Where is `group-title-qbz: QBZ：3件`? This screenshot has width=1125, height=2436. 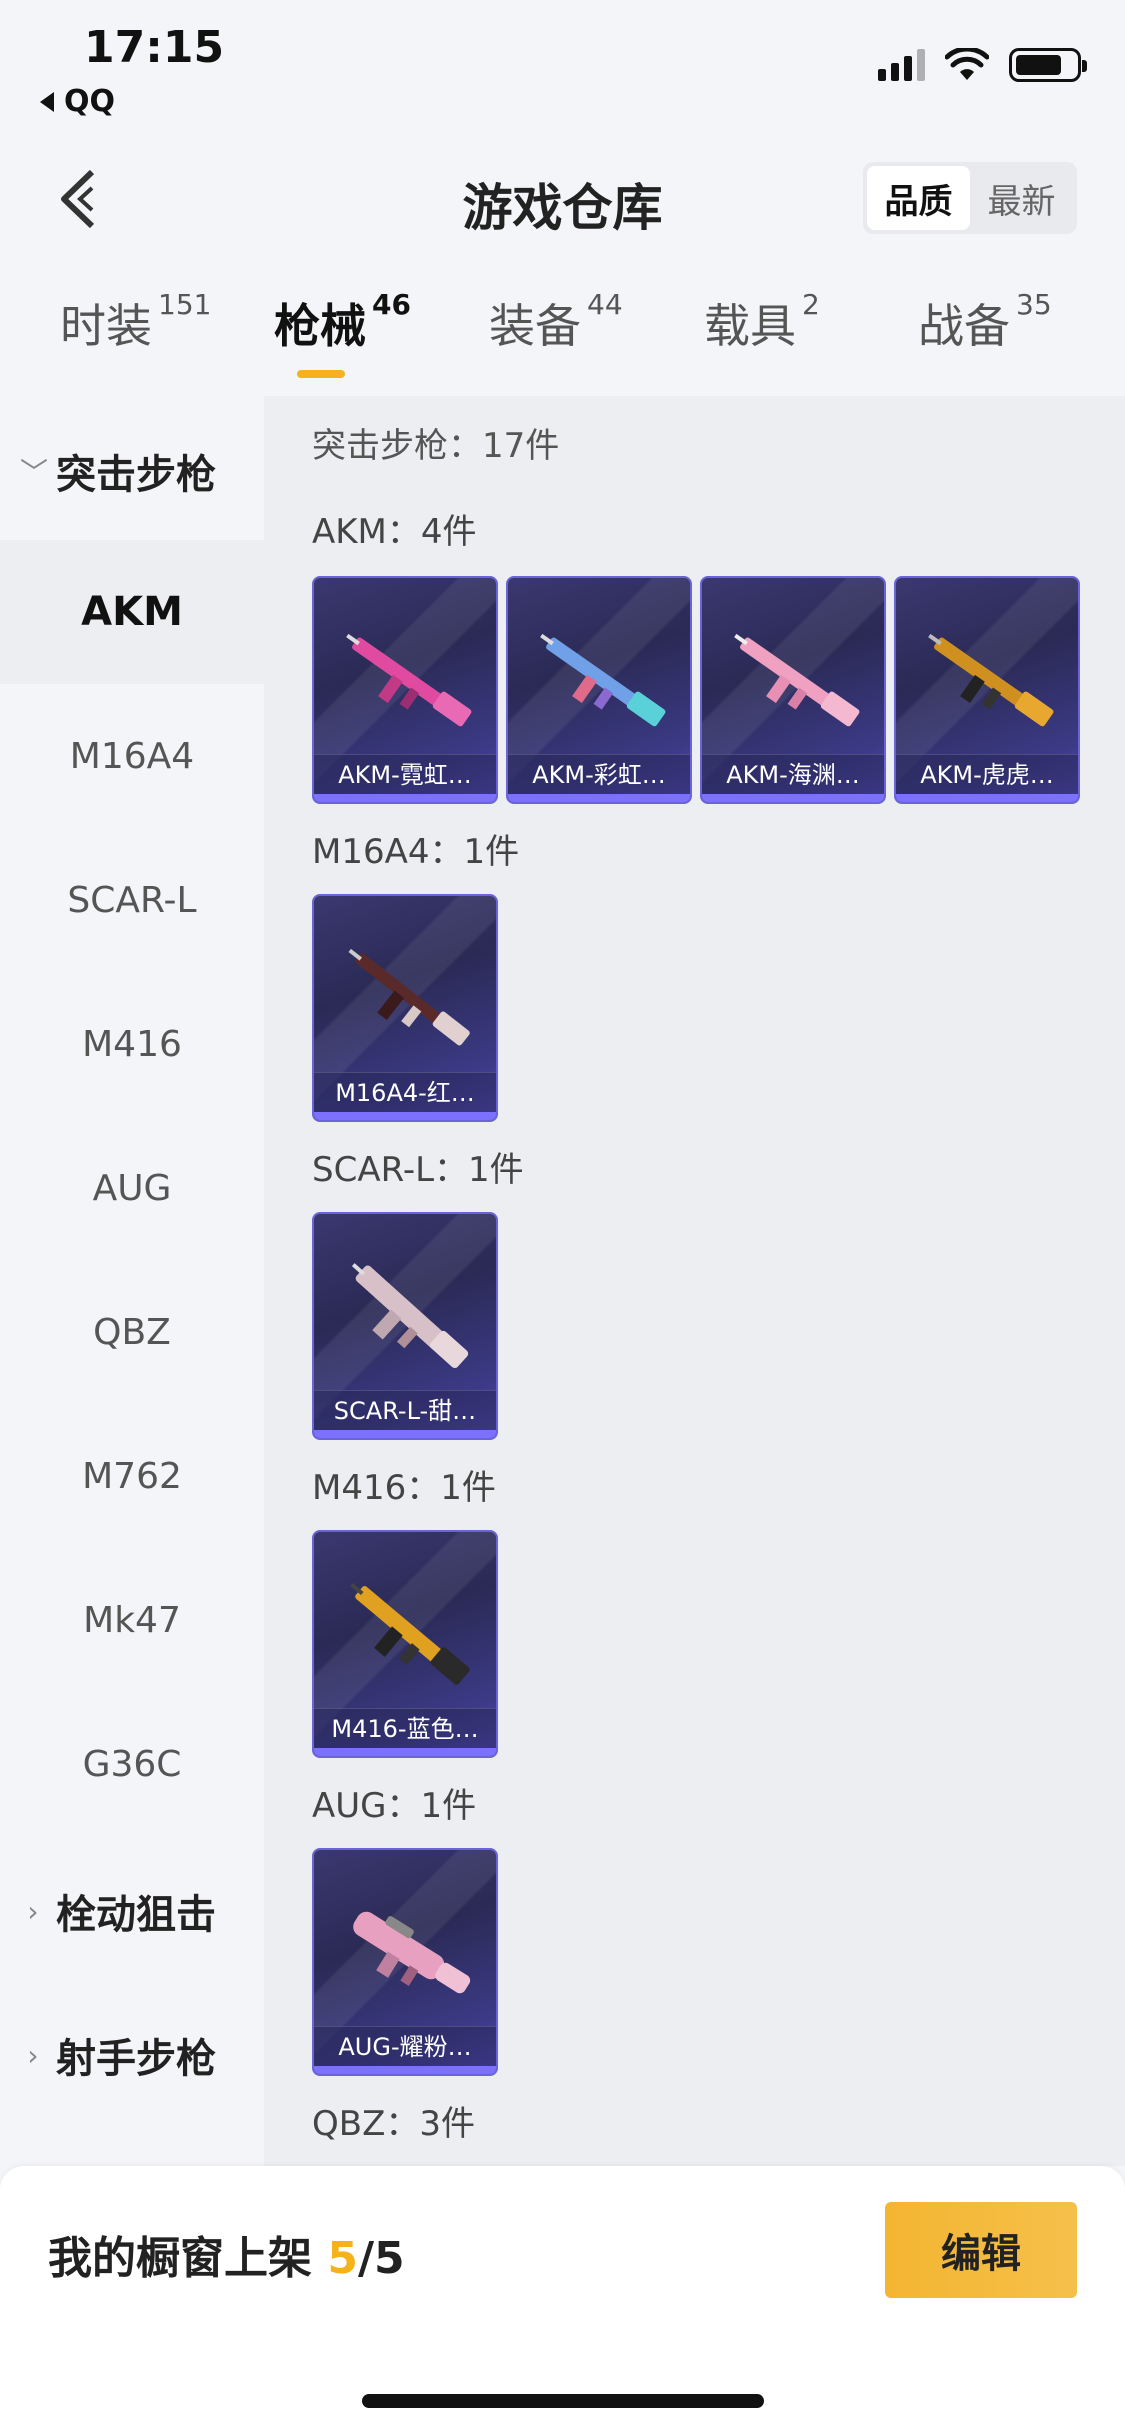
group-title-qbz: QBZ：3件 is located at coordinates (394, 2124).